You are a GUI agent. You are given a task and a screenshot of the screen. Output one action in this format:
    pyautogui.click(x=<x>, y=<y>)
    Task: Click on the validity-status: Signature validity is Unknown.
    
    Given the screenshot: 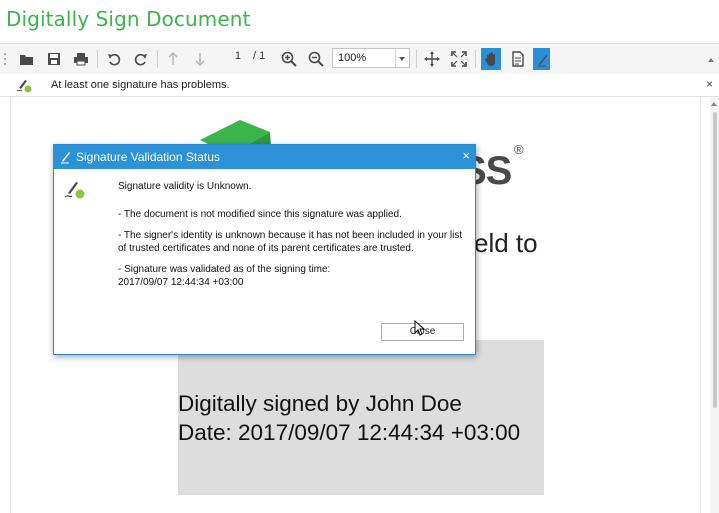 What is the action you would take?
    pyautogui.click(x=185, y=186)
    